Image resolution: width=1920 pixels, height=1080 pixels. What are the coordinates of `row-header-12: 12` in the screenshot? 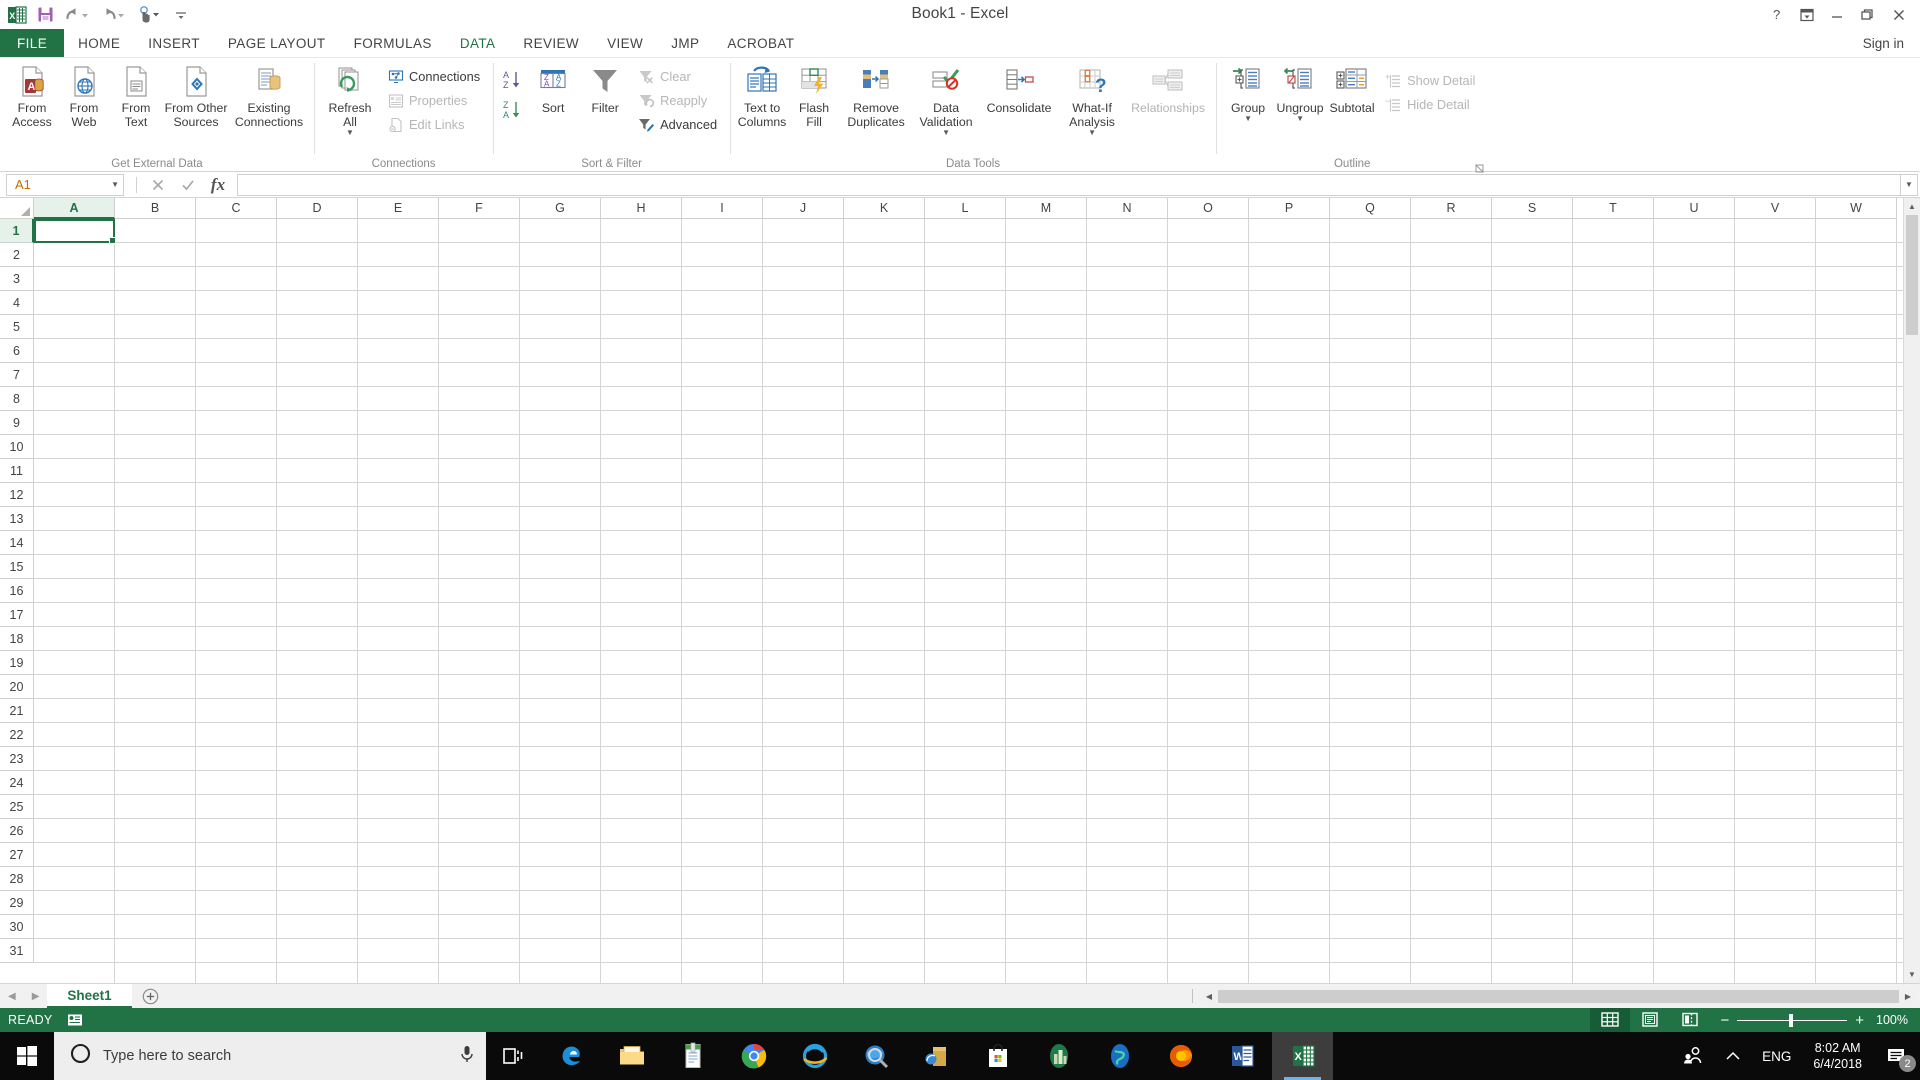 It's located at (17, 495).